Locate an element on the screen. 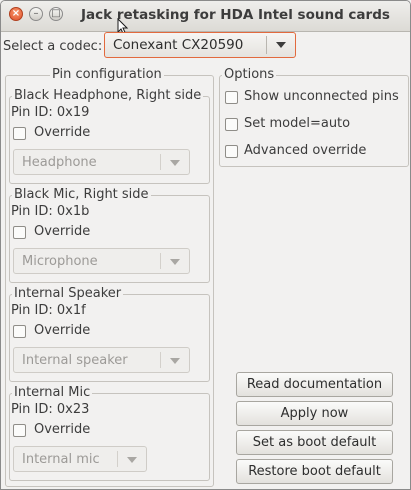 This screenshot has height=490, width=411. codec-select: Conexant CX20590 is located at coordinates (200, 45).